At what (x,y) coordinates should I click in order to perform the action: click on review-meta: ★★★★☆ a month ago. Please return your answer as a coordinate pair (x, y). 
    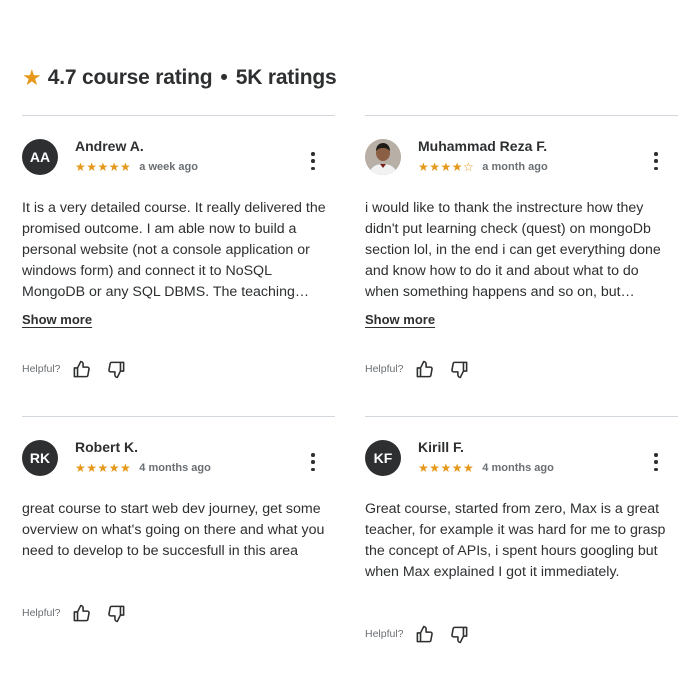
    Looking at the image, I should click on (483, 167).